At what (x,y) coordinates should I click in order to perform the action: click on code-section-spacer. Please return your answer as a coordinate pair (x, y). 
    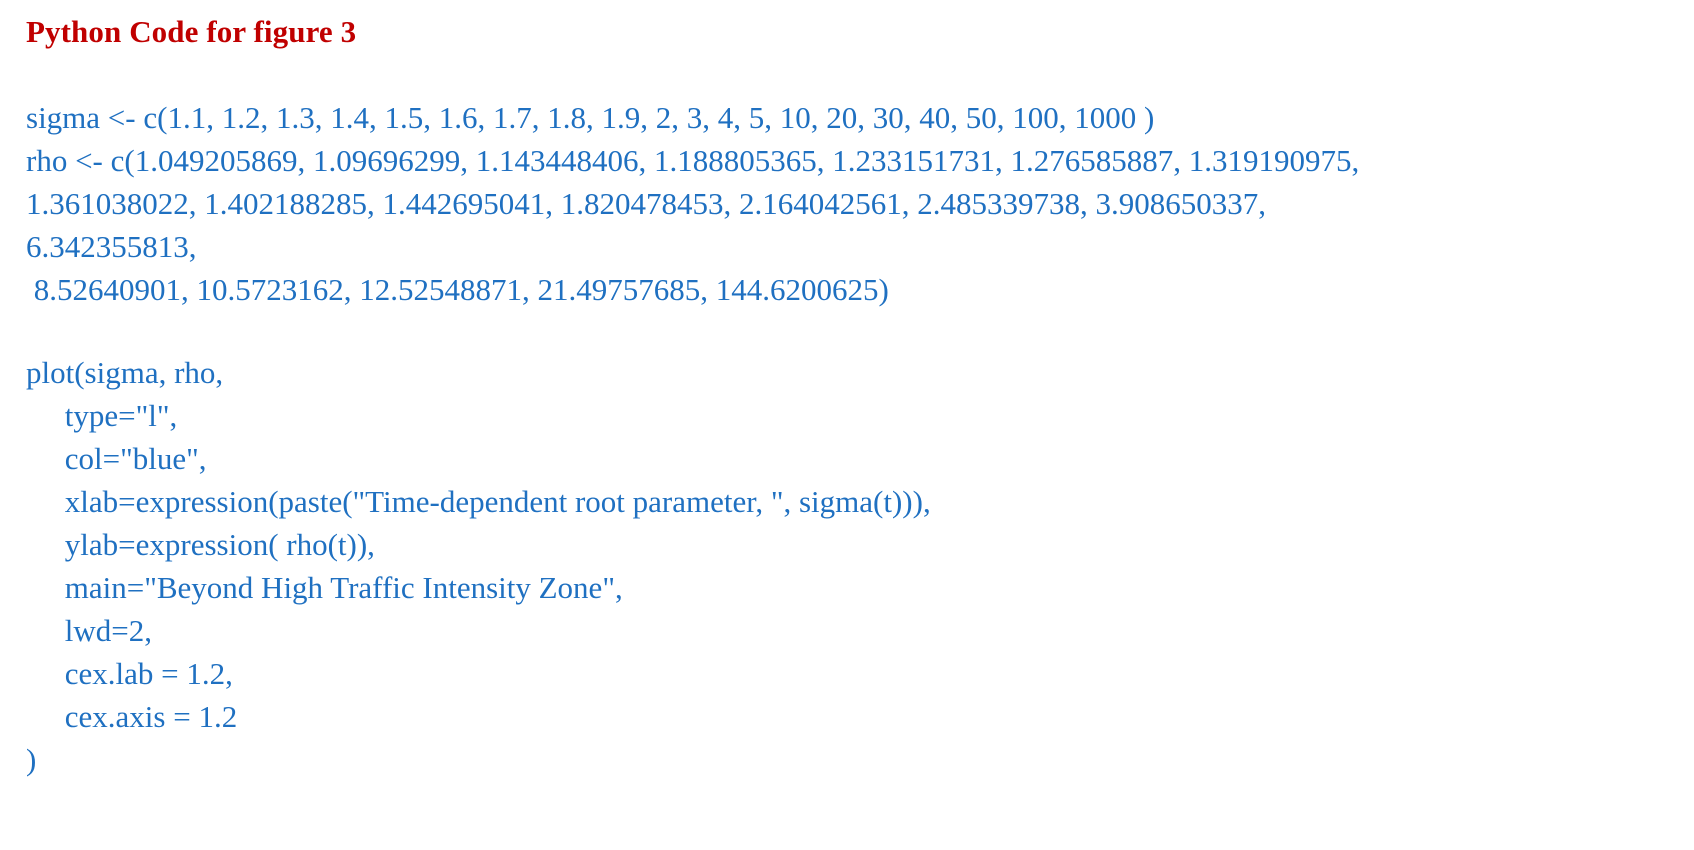
    Looking at the image, I should click on (860, 331).